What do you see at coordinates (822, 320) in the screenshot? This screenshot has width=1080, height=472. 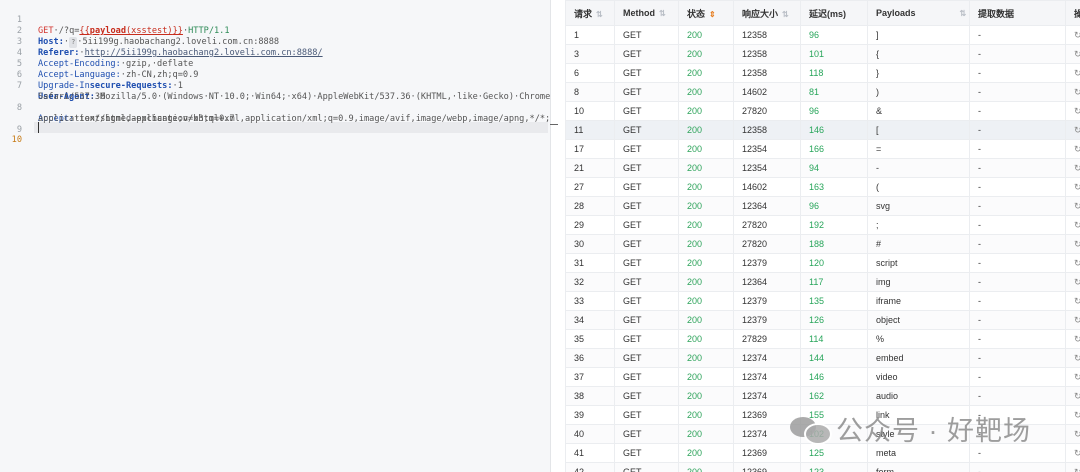 I see `table-row: 34GET20012379126object-↻` at bounding box center [822, 320].